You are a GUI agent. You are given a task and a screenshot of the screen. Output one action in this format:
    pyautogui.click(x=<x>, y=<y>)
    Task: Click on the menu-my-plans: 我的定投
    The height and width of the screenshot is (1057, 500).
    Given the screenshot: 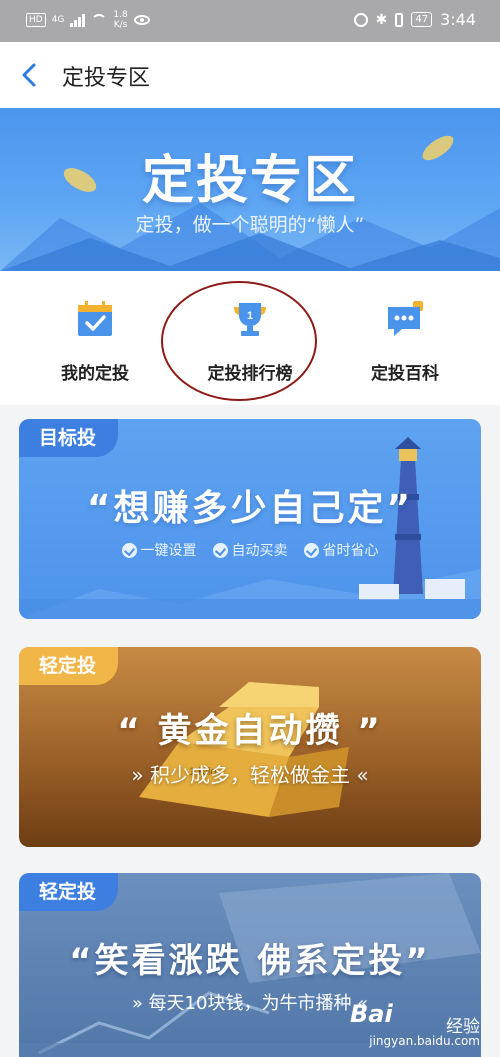 What is the action you would take?
    pyautogui.click(x=95, y=338)
    